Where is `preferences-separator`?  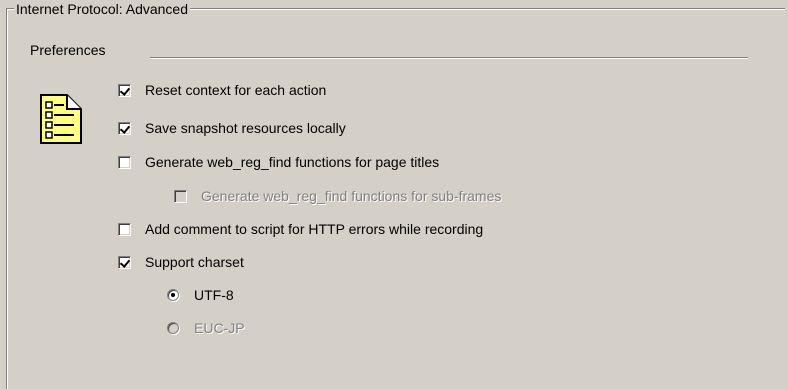 preferences-separator is located at coordinates (449, 58).